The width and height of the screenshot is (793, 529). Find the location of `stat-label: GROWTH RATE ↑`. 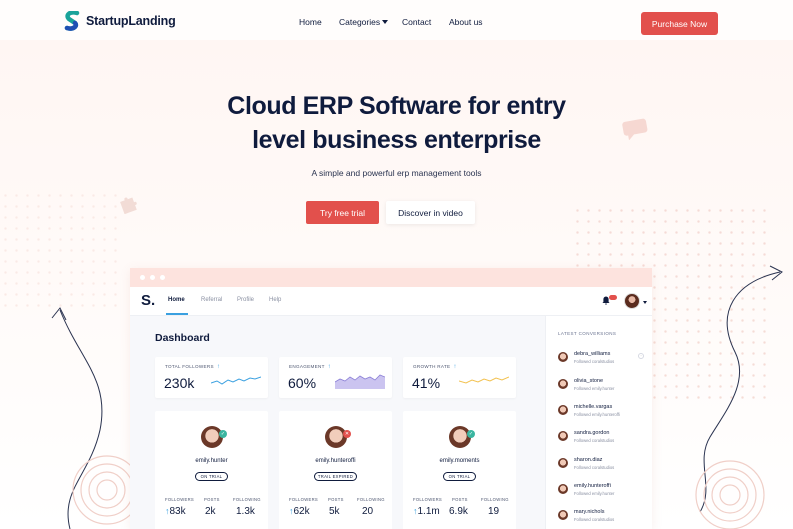

stat-label: GROWTH RATE ↑ is located at coordinates (435, 367).